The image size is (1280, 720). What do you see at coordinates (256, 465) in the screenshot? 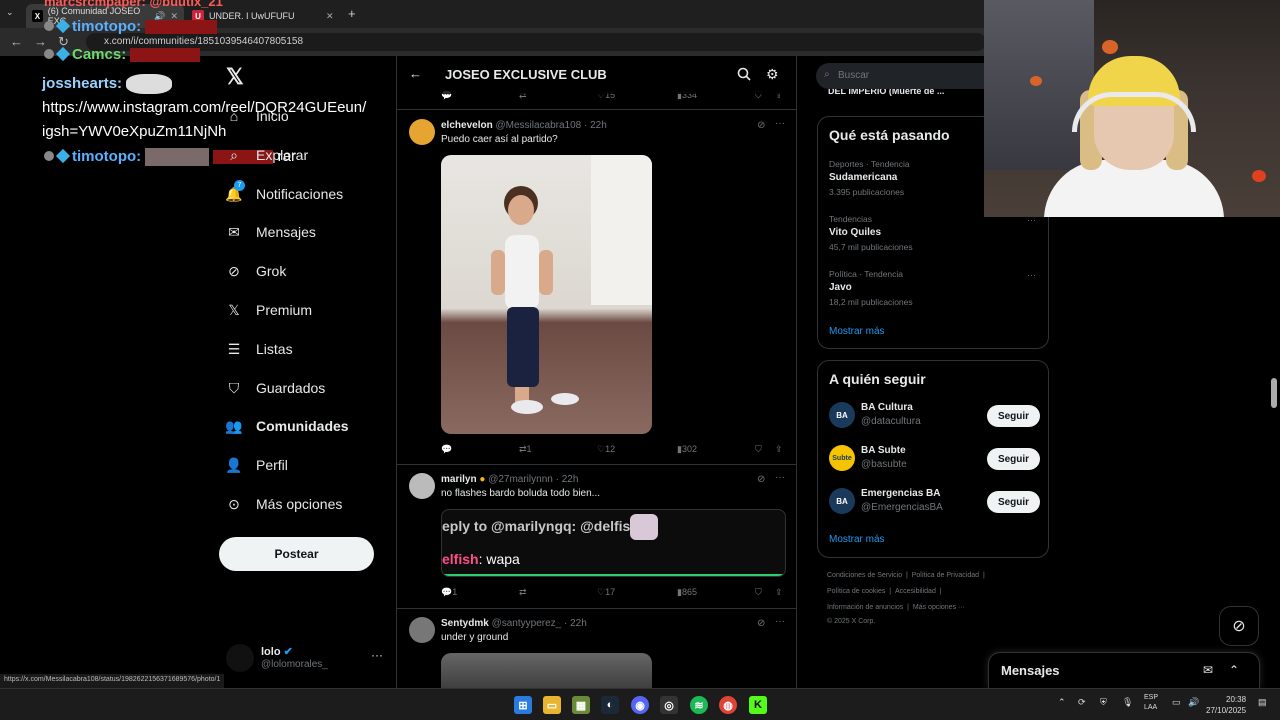
I see `sidebar-item-profile: 👤 Perfil` at bounding box center [256, 465].